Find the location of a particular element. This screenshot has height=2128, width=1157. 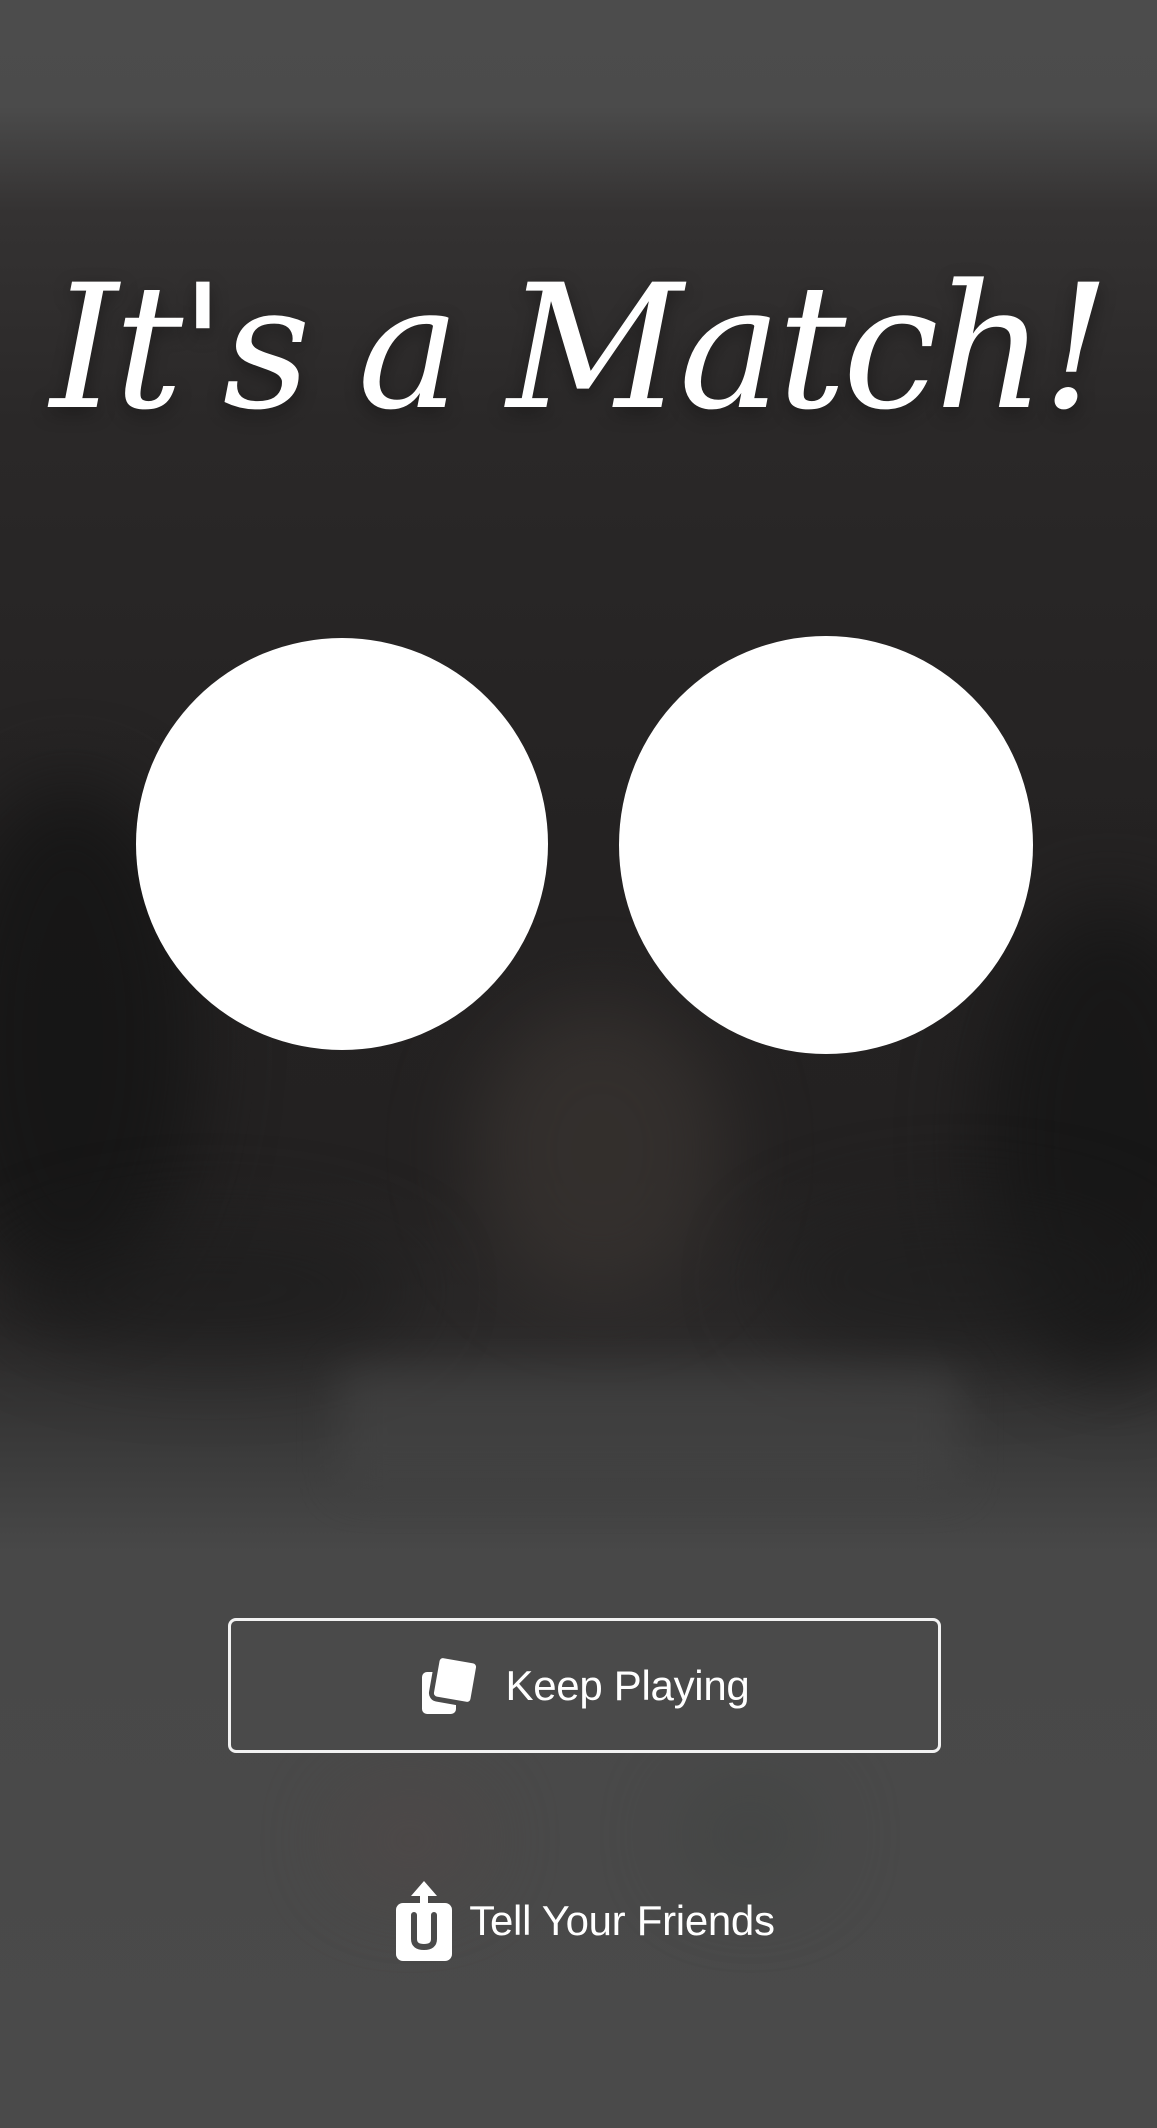

keep-playing-button: Keep Playing is located at coordinates (584, 1685).